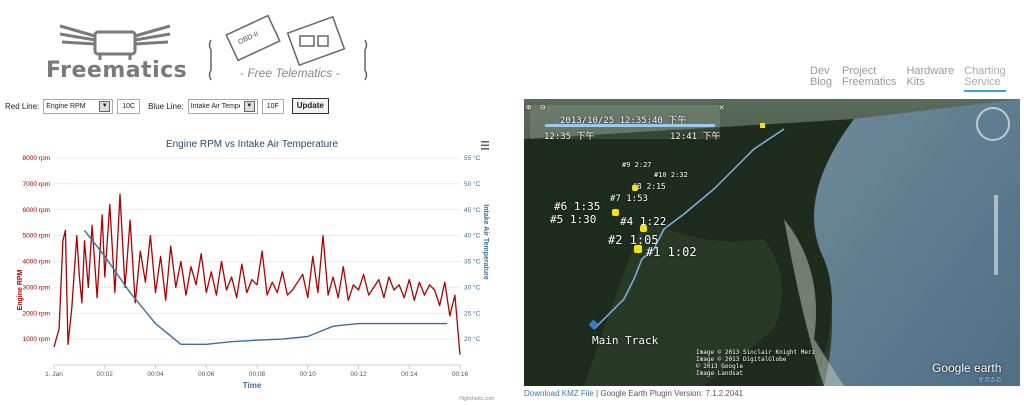 This screenshot has width=1024, height=405. Describe the element at coordinates (476, 399) in the screenshot. I see `chart-credit: Highcharts.com` at that location.